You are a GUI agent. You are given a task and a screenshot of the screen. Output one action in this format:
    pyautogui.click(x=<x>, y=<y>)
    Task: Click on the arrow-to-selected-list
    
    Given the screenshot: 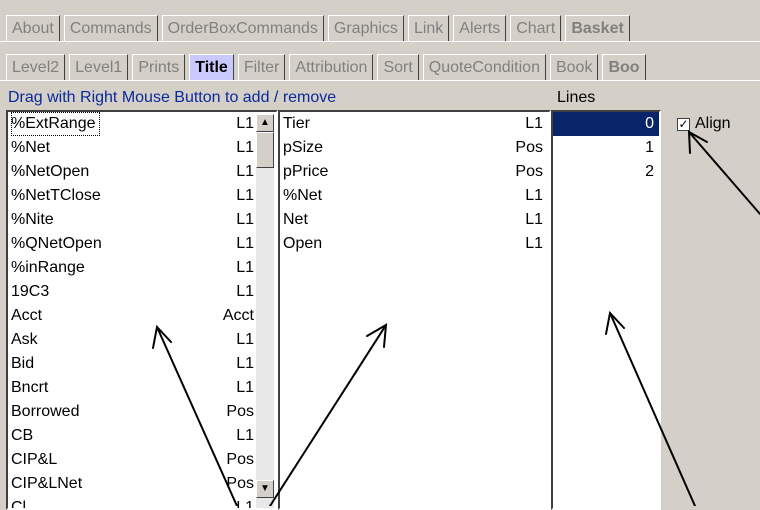 What is the action you would take?
    pyautogui.click(x=328, y=414)
    